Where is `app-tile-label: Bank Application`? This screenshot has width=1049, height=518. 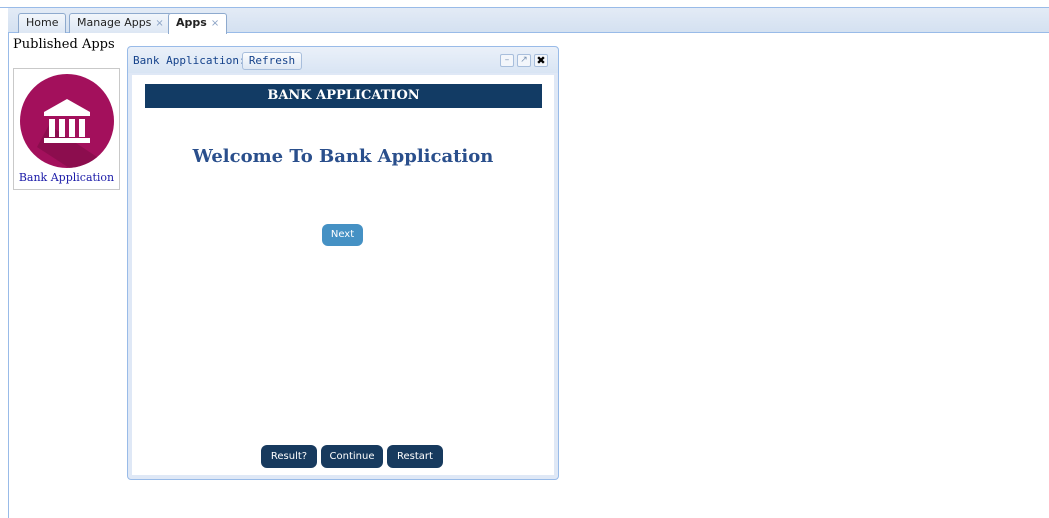 app-tile-label: Bank Application is located at coordinates (66, 177).